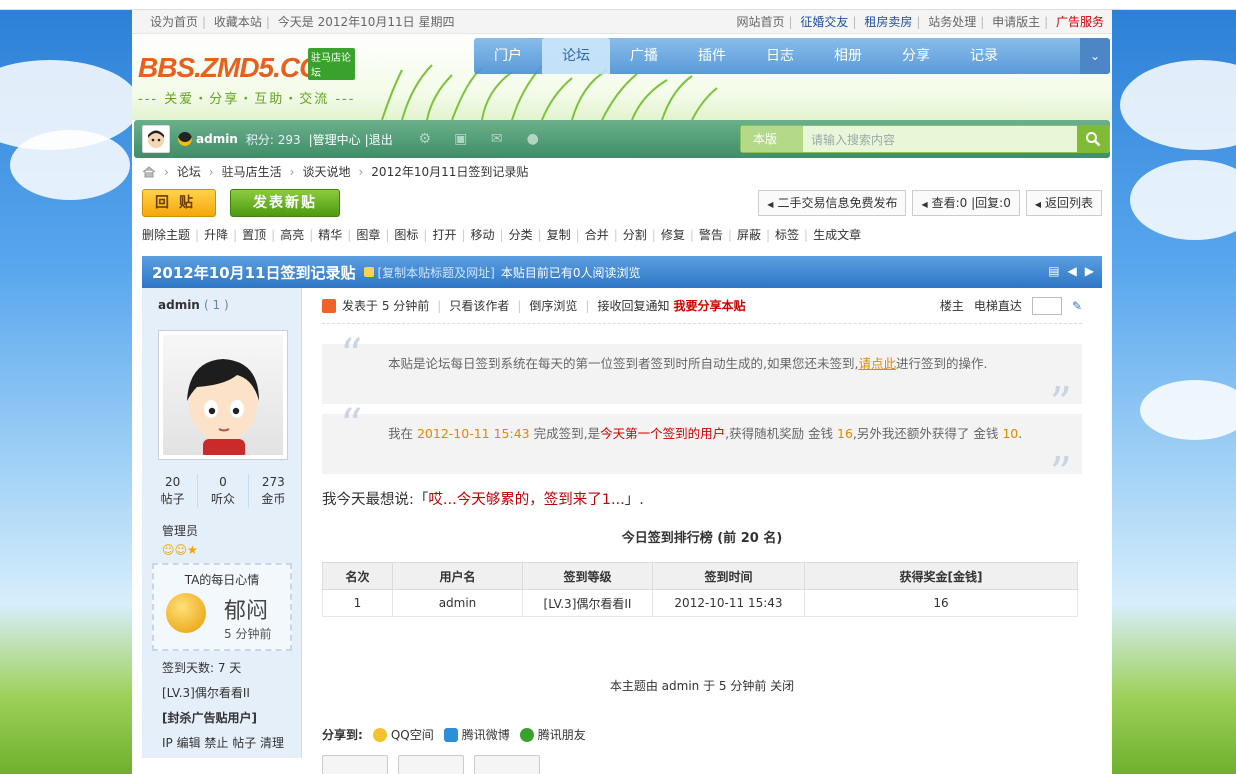 Image resolution: width=1236 pixels, height=774 pixels. I want to click on floor-jump-input, so click(1046, 305).